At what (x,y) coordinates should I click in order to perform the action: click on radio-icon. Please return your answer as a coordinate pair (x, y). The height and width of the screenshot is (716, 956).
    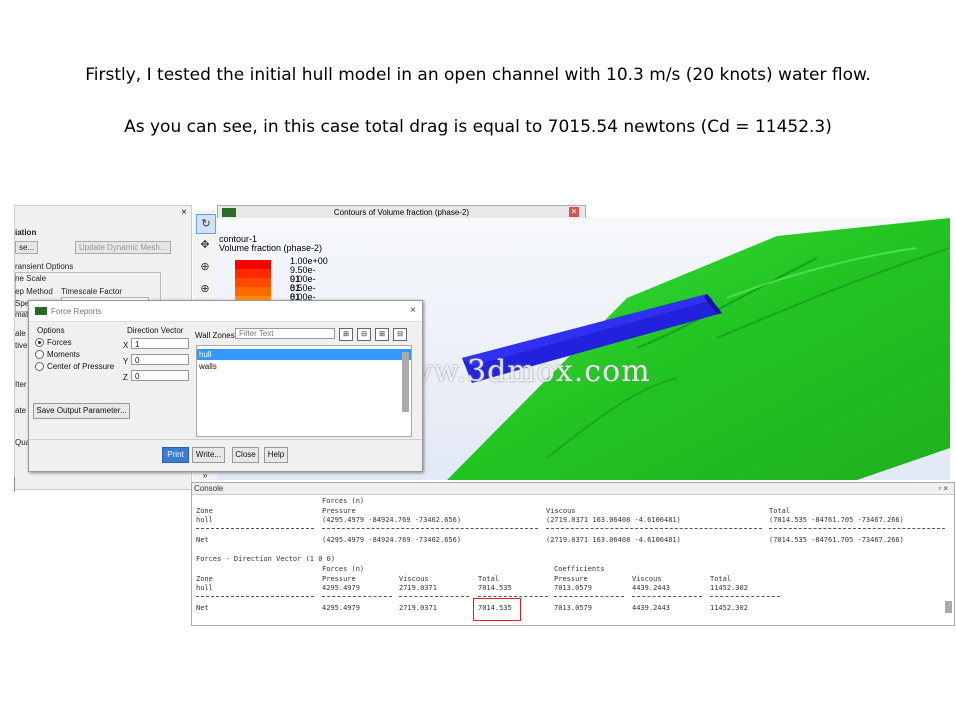
    Looking at the image, I should click on (39, 355).